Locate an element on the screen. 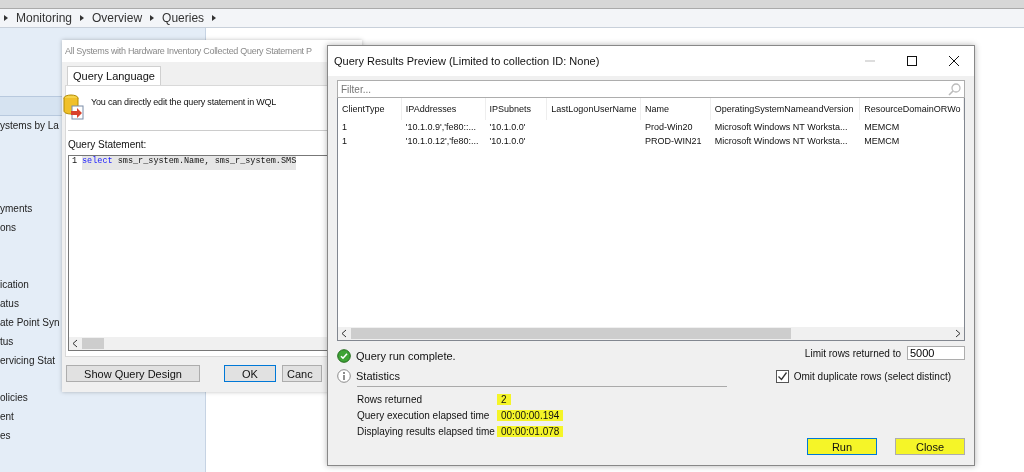 Image resolution: width=1024 pixels, height=472 pixels. dialog-button: Close is located at coordinates (930, 446).